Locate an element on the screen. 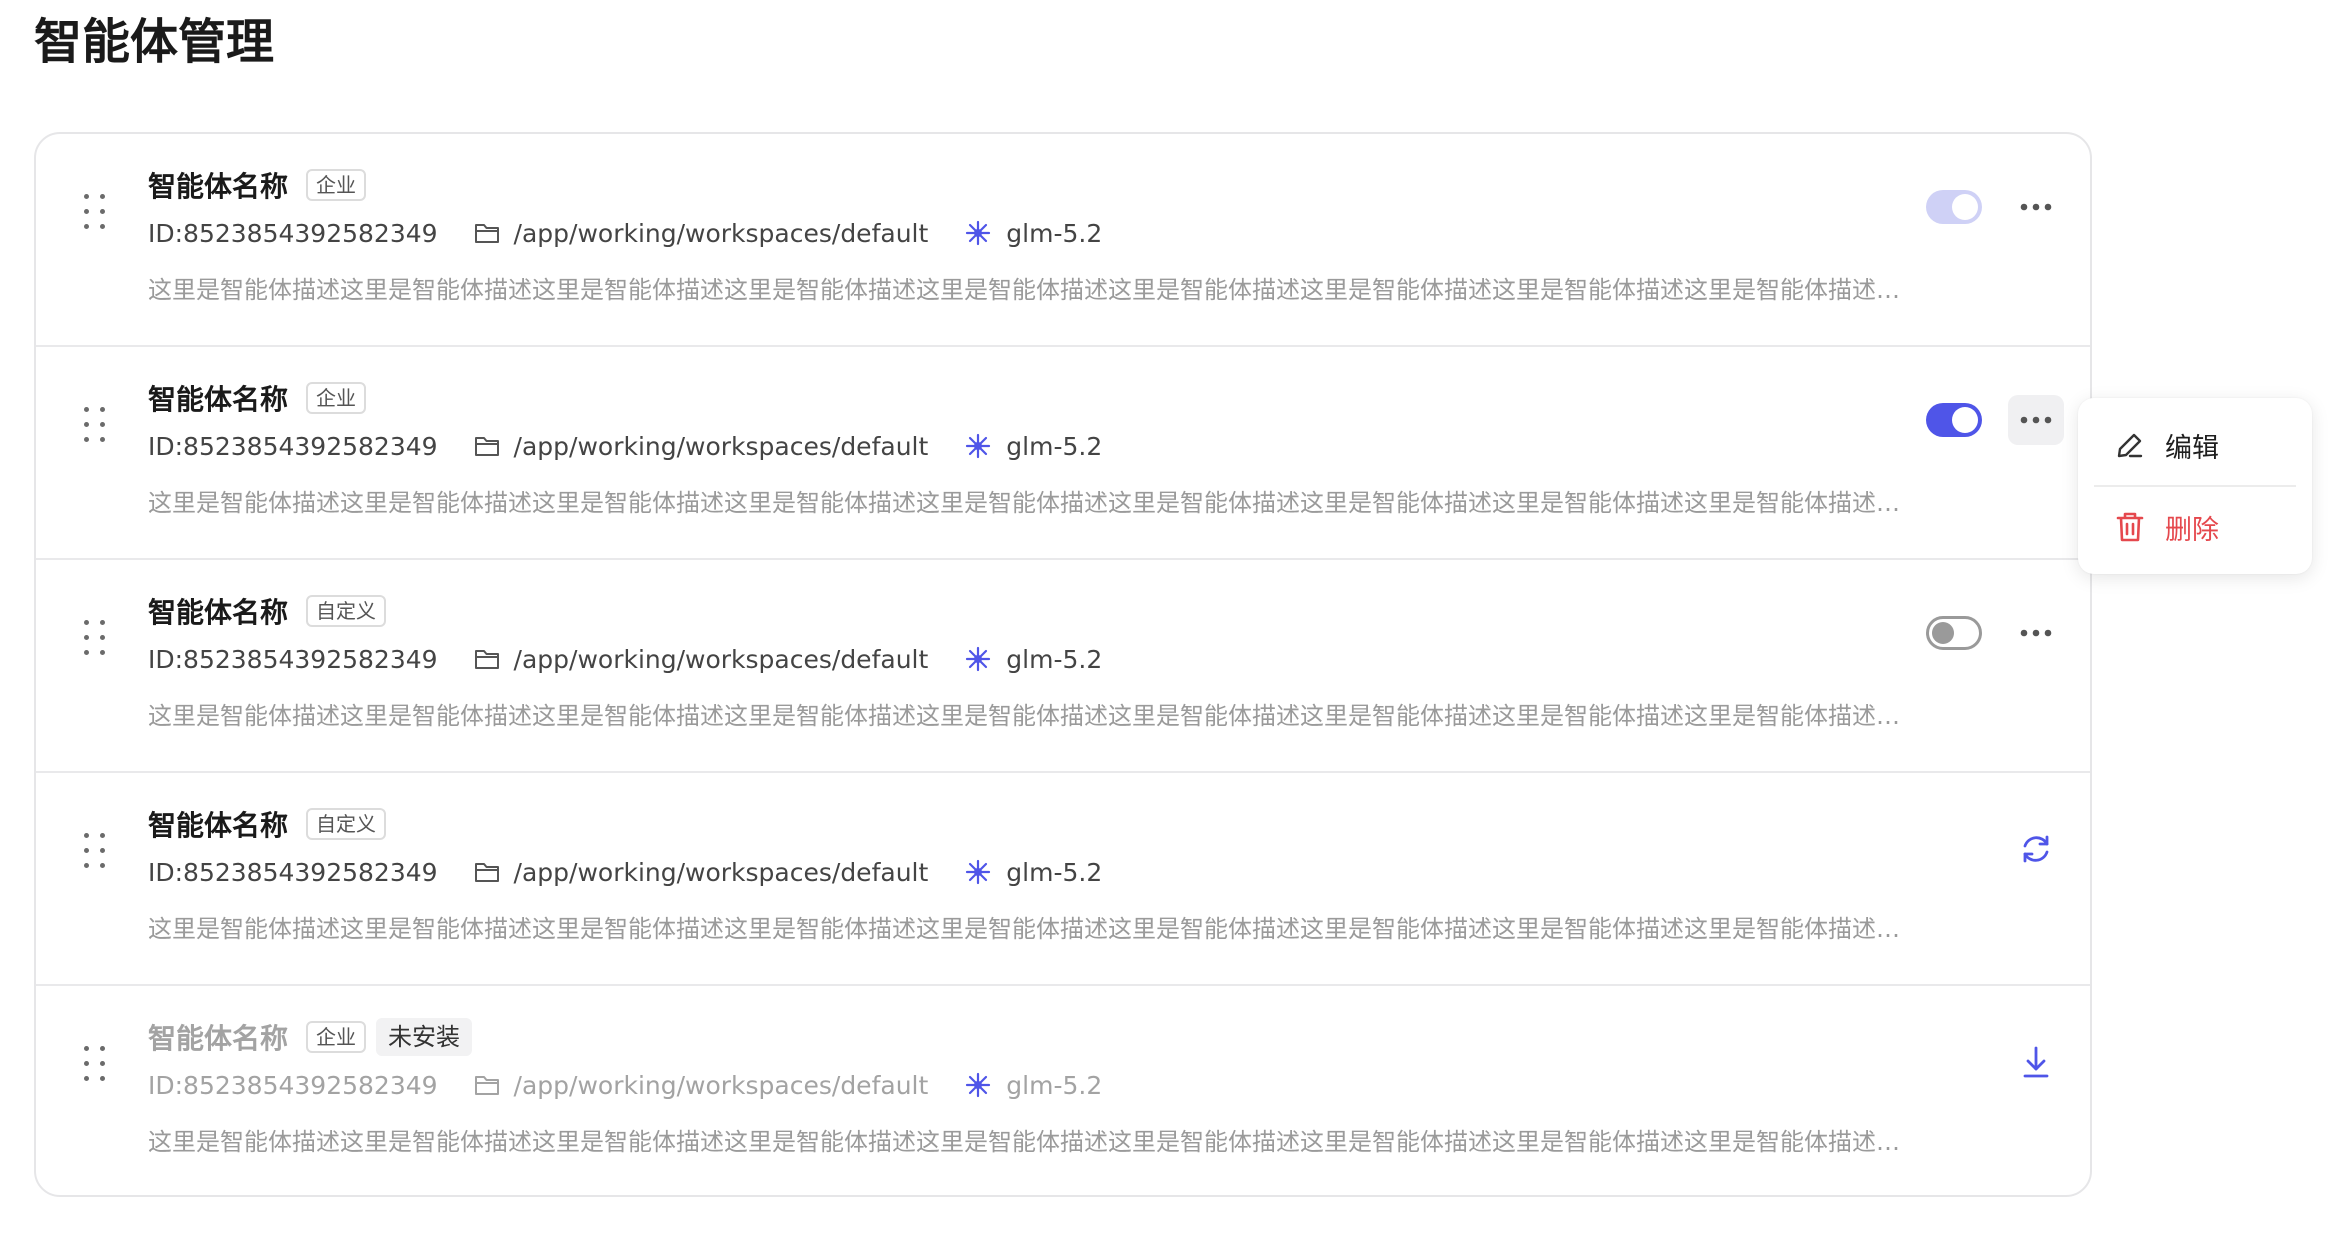 The width and height of the screenshot is (2332, 1240). page-title: 智能体管理 is located at coordinates (154, 42).